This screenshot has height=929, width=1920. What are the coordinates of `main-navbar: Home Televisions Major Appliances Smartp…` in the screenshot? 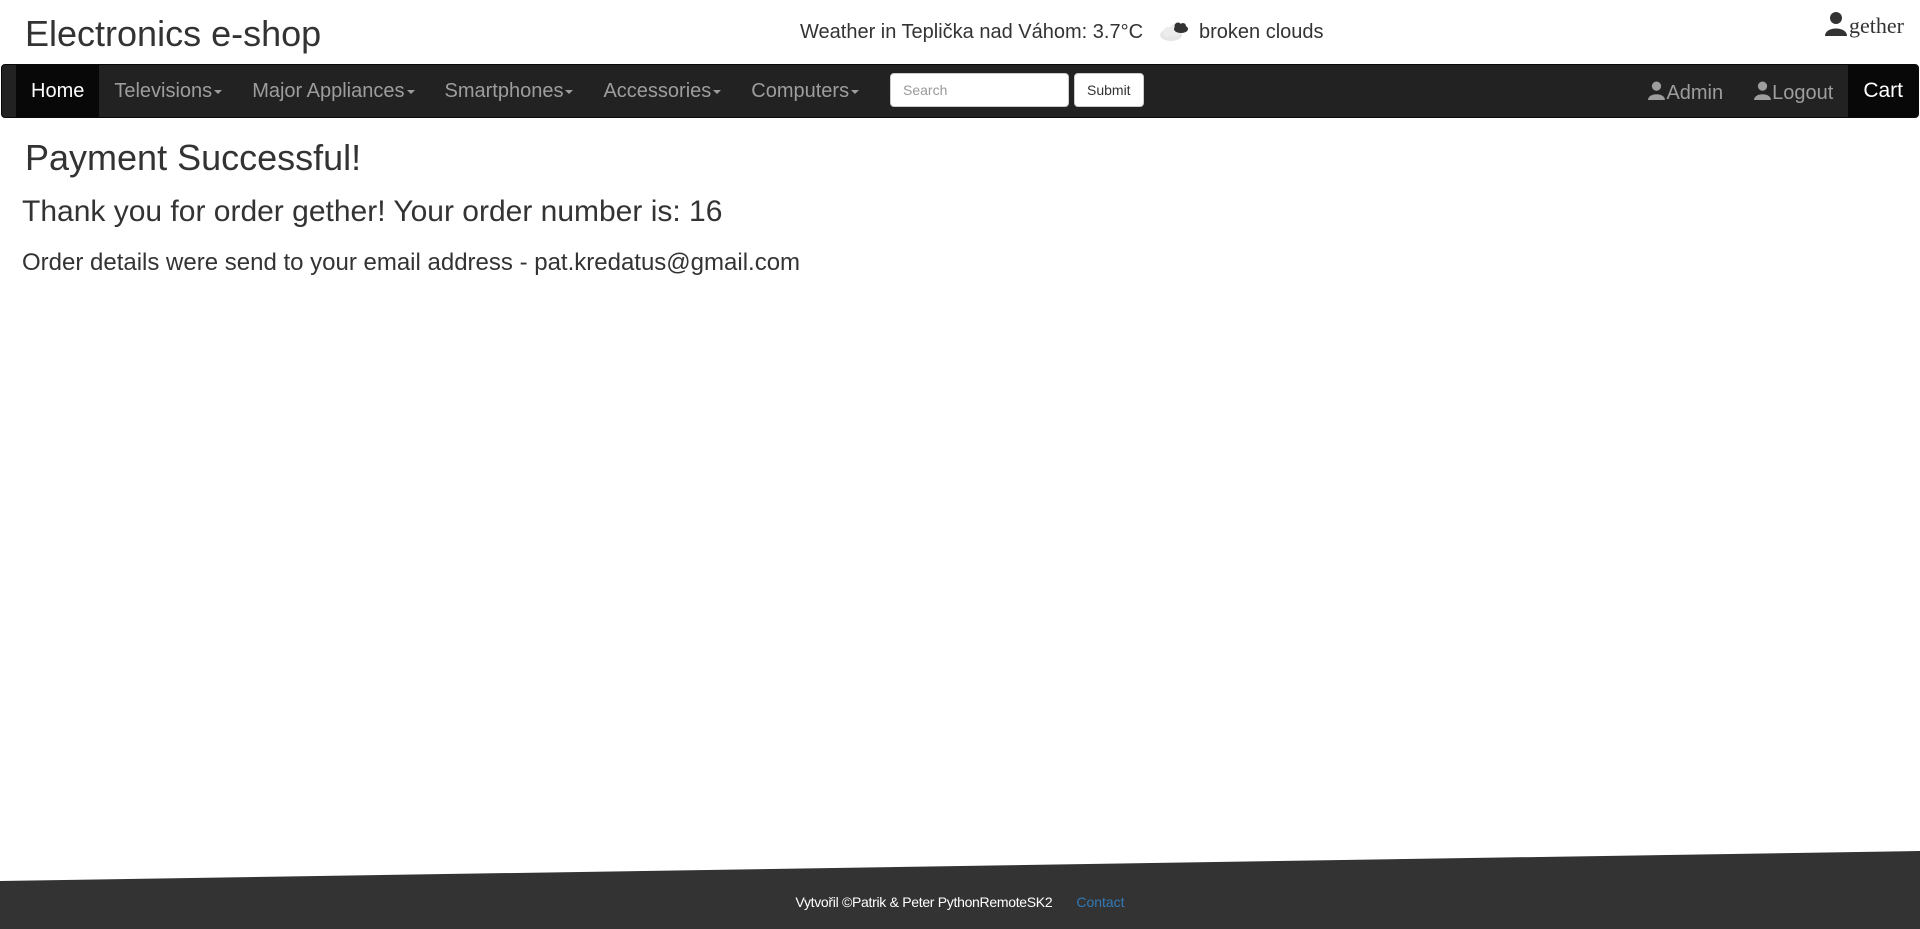 It's located at (960, 91).